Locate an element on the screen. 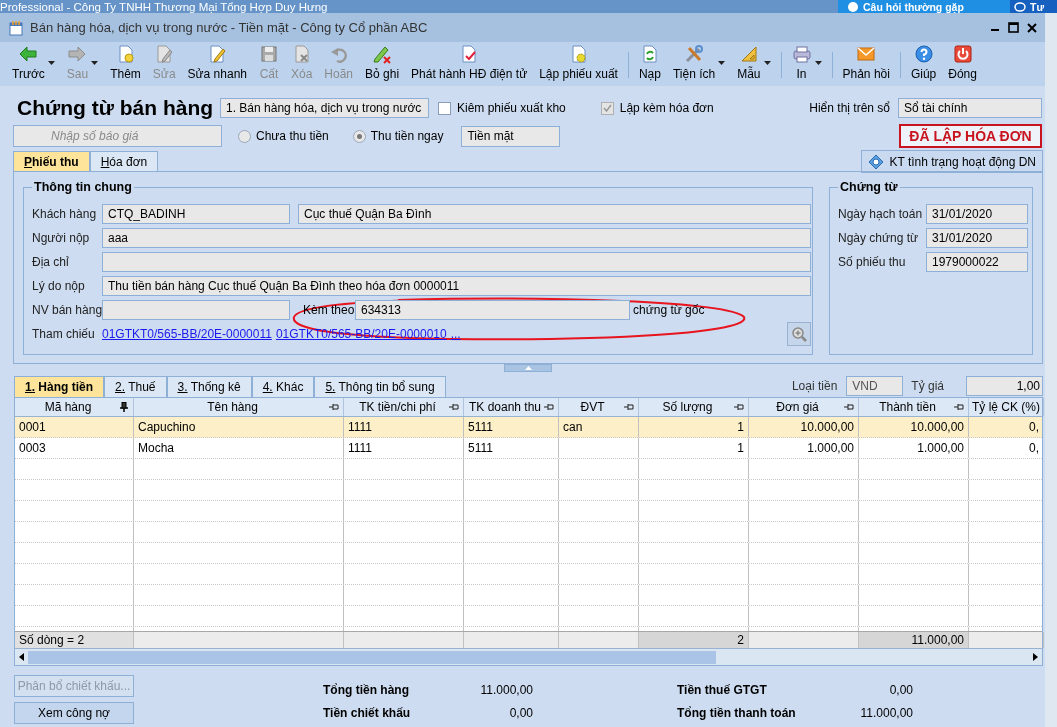 This screenshot has width=1057, height=727. pencil-document-icon is located at coordinates (217, 54).